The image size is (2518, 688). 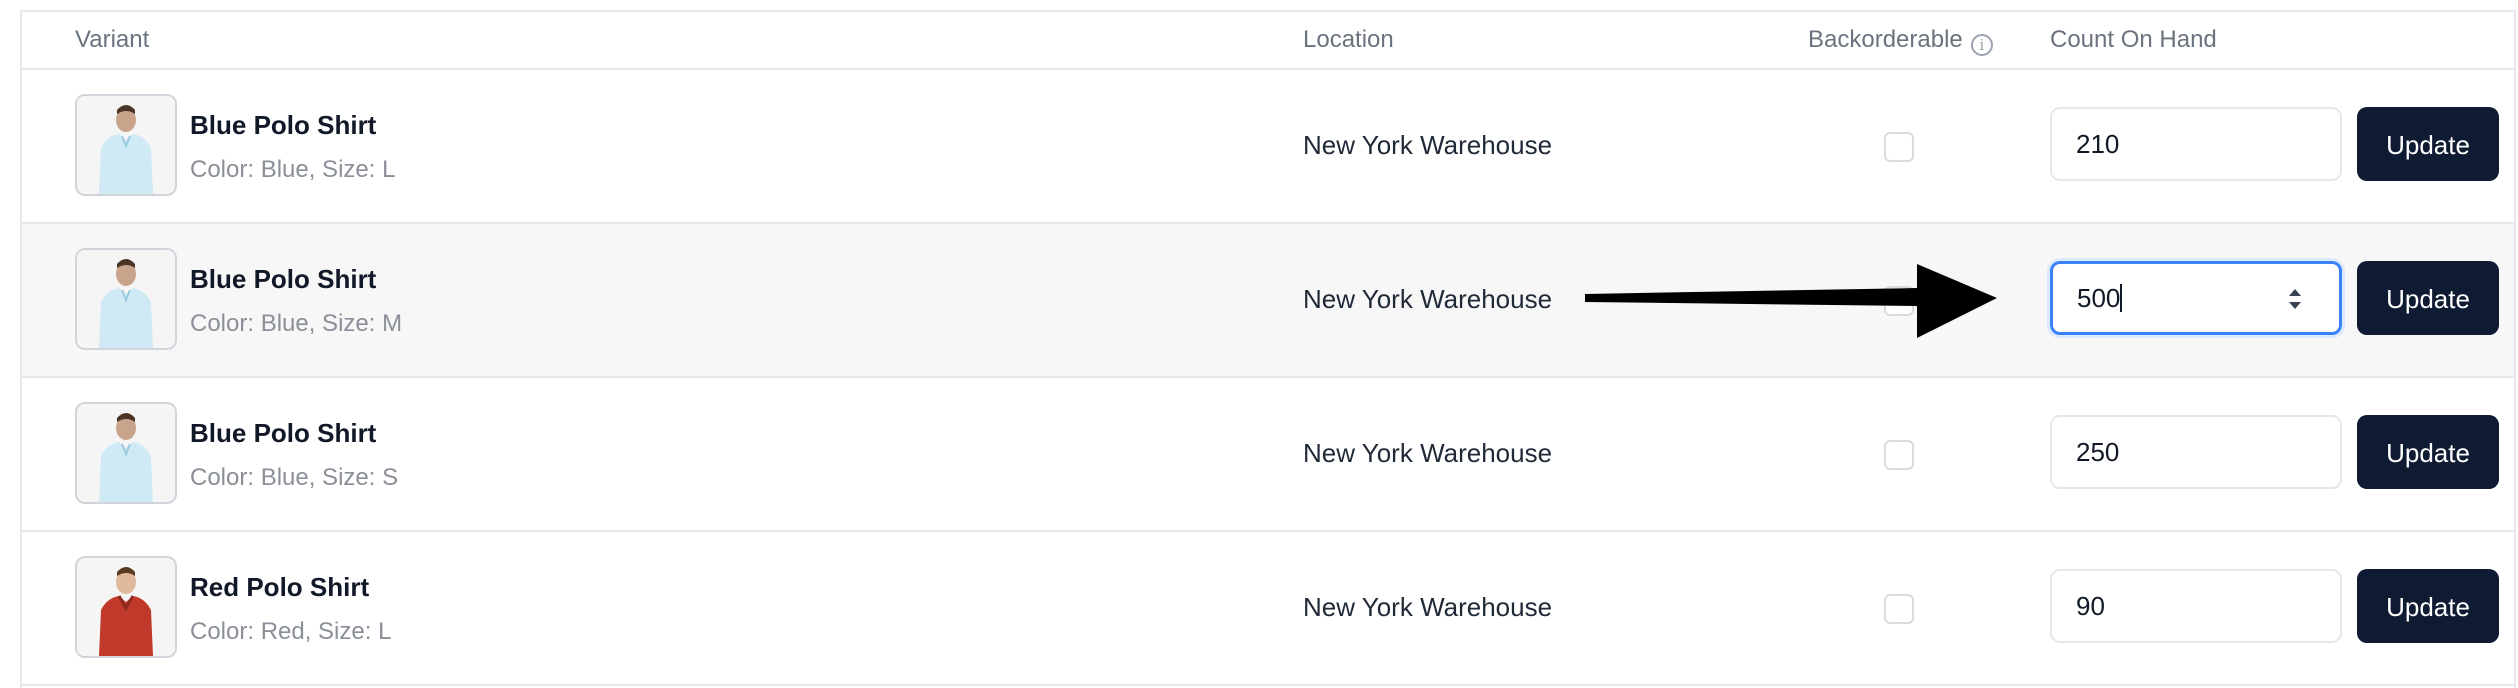 What do you see at coordinates (1348, 39) in the screenshot?
I see `header-location: Location` at bounding box center [1348, 39].